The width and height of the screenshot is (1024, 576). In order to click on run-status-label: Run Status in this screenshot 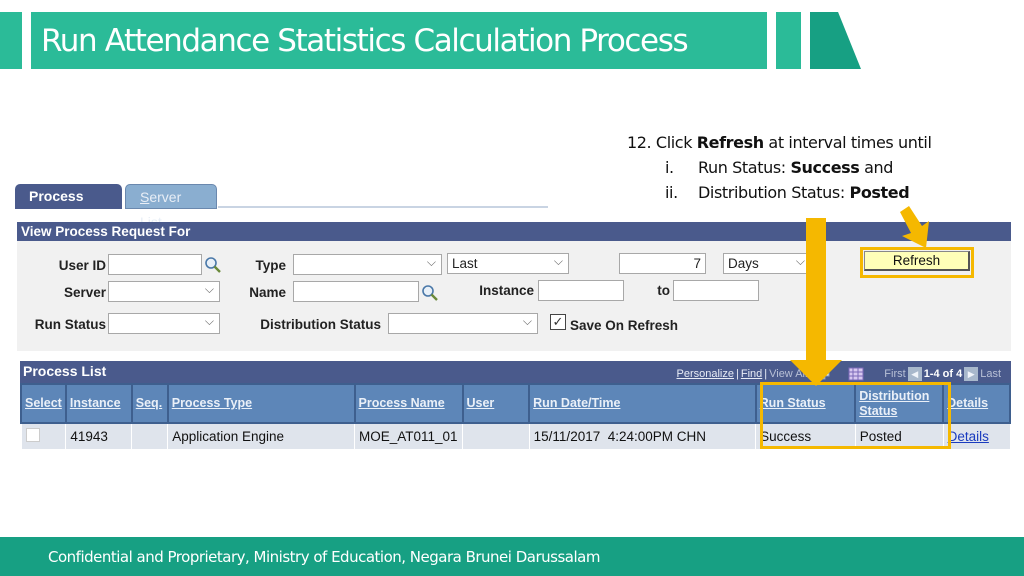, I will do `click(70, 324)`.